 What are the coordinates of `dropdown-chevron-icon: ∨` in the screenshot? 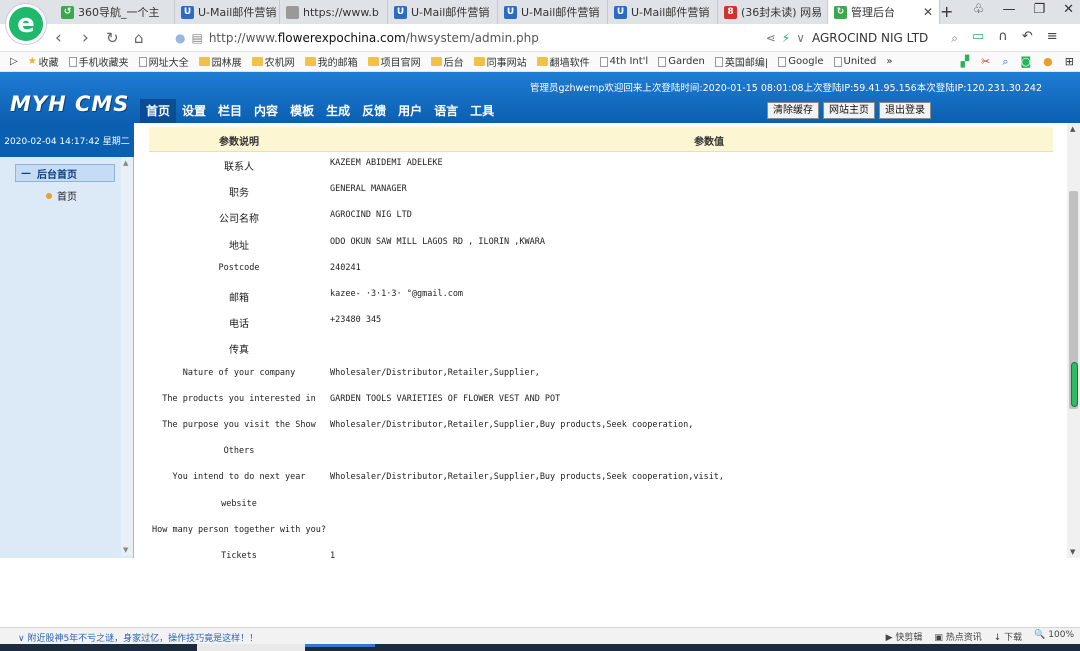 It's located at (800, 38).